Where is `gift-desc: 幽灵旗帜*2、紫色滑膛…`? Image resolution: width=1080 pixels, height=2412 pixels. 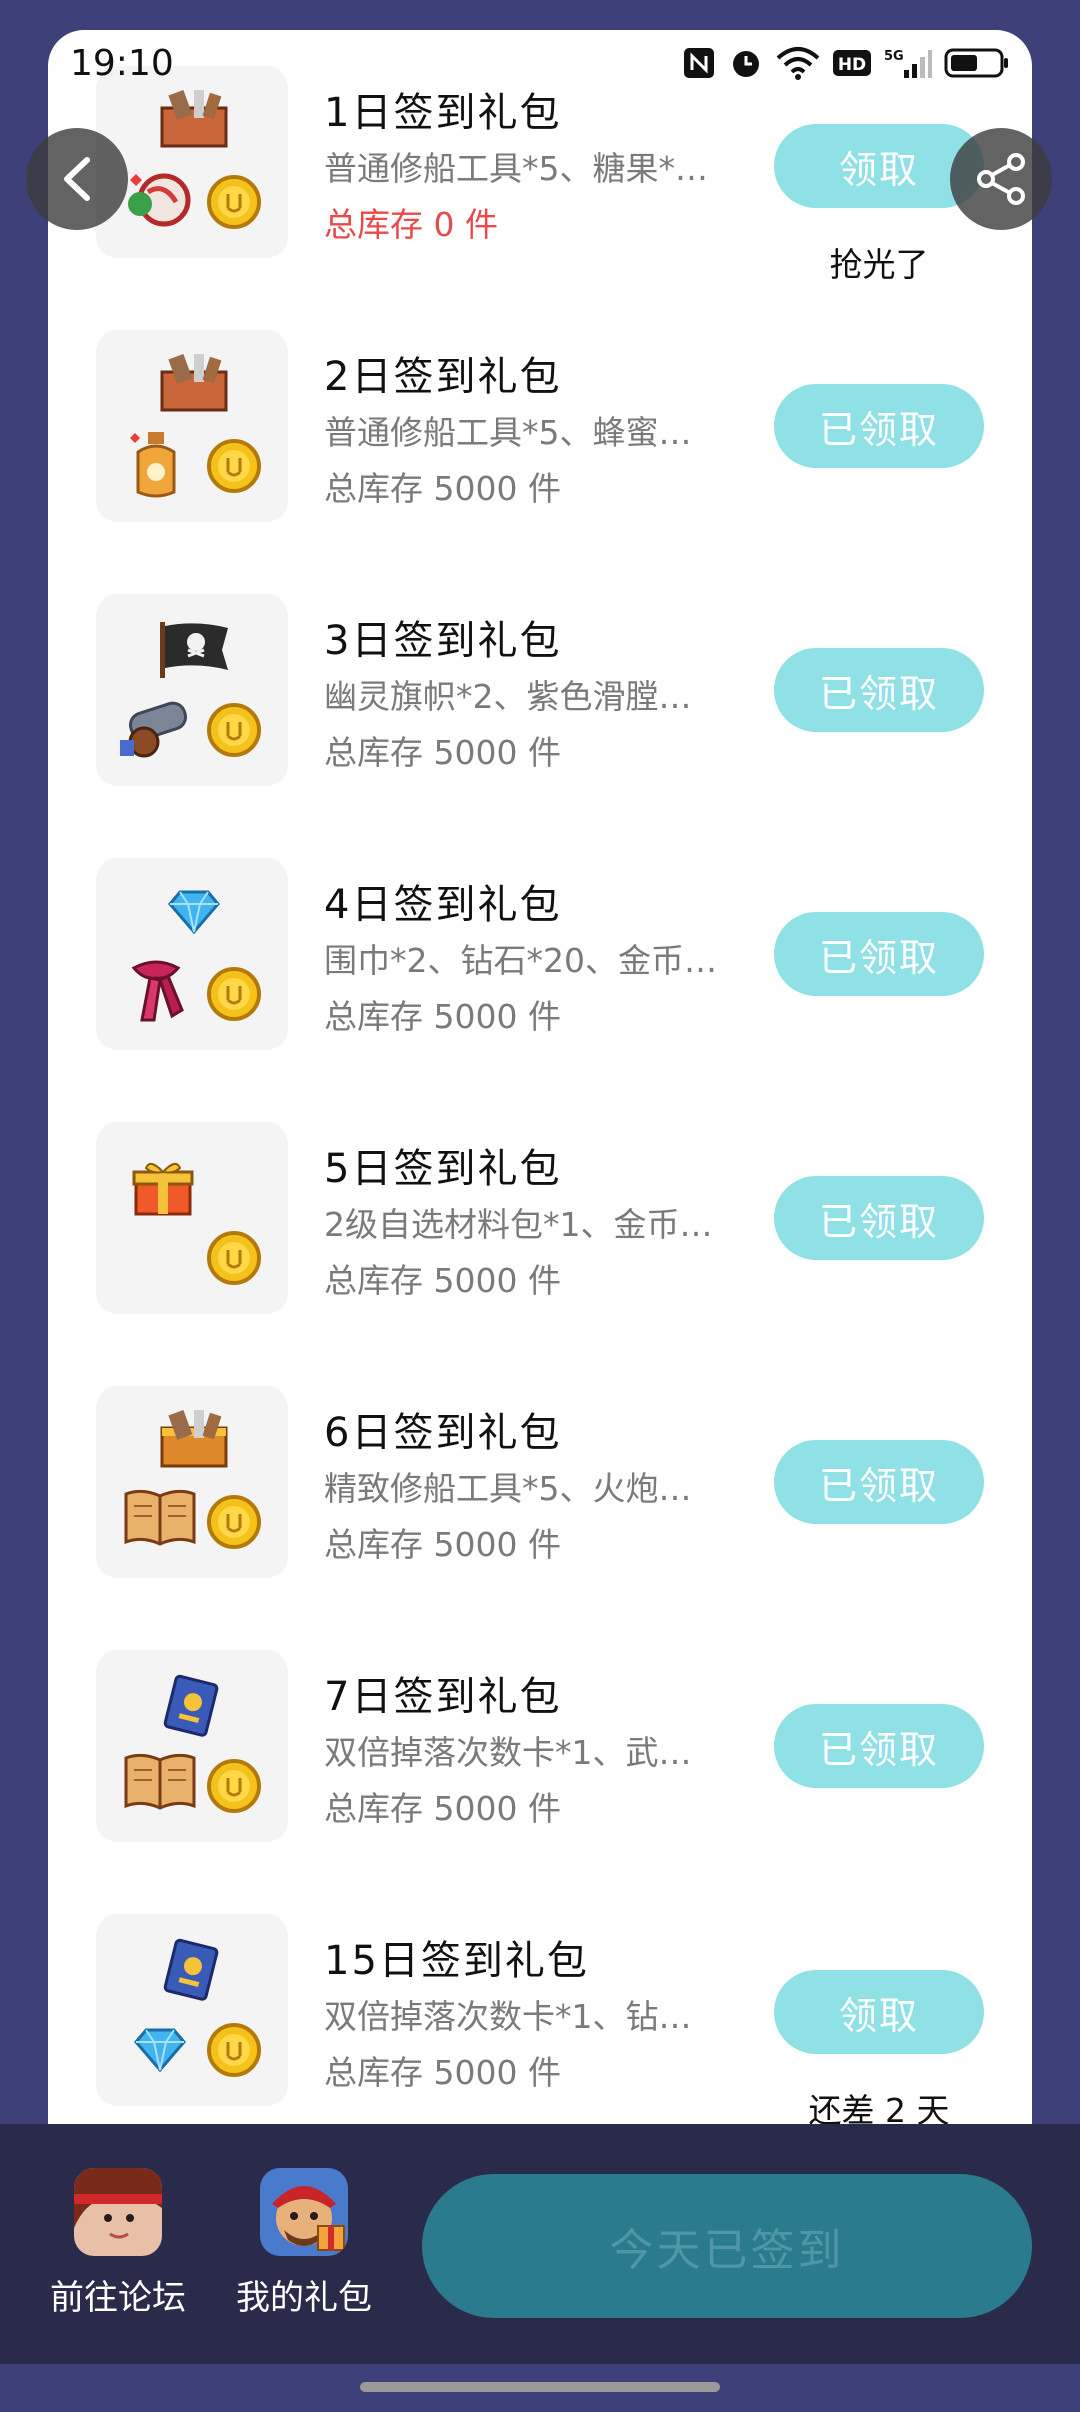
gift-desc: 幽灵旗帜*2、紫色滑膛… is located at coordinates (508, 696).